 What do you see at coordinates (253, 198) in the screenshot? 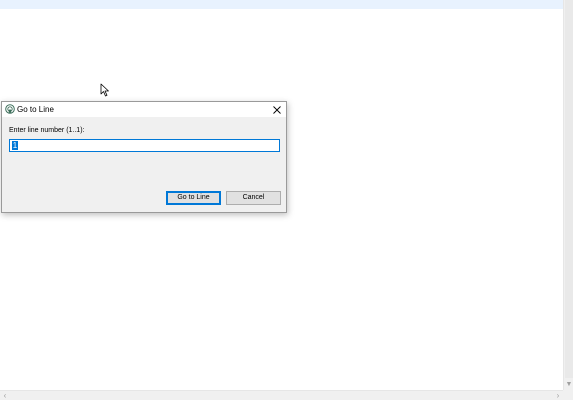
I see `cancel-button: Cancel` at bounding box center [253, 198].